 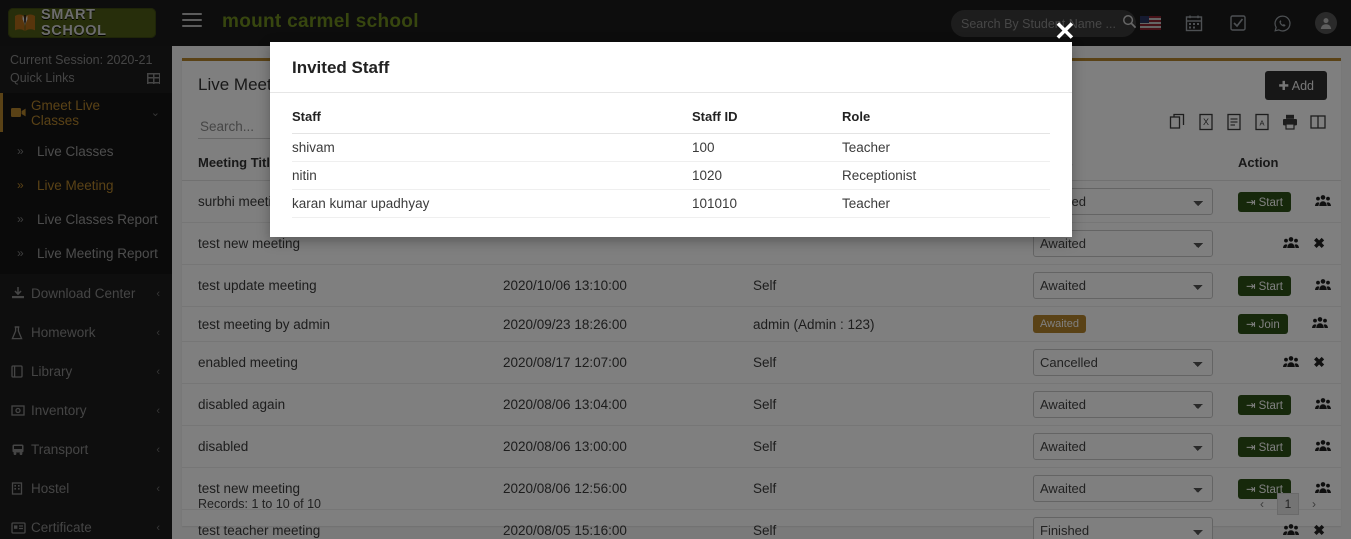 I want to click on column-header-staff-id: Staff ID, so click(x=767, y=117).